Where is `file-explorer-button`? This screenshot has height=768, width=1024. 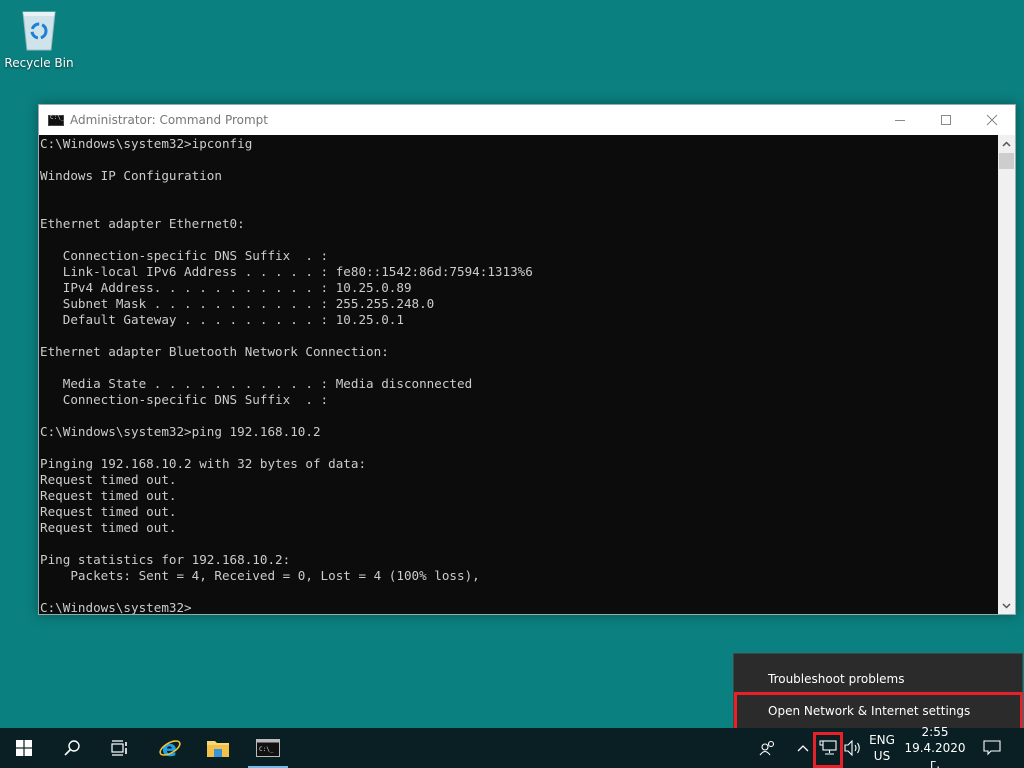
file-explorer-button is located at coordinates (218, 748).